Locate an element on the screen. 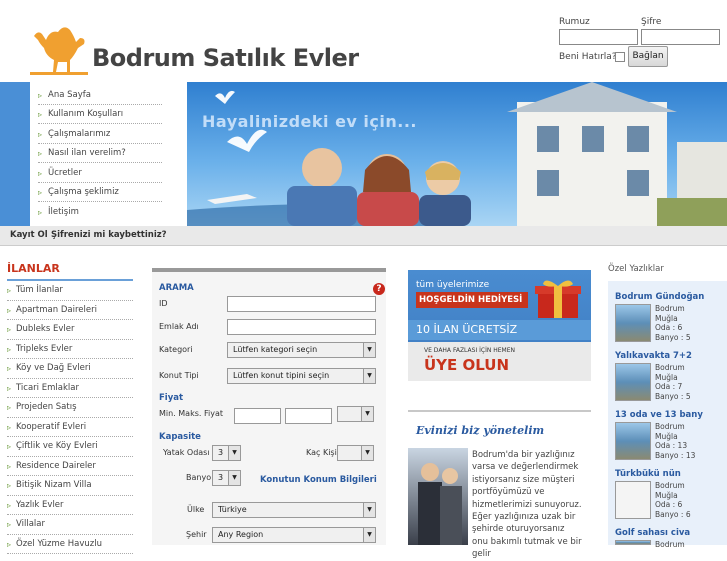 The height and width of the screenshot is (561, 727). nav-item-method: Çalışma şeklimiz is located at coordinates (100, 192).